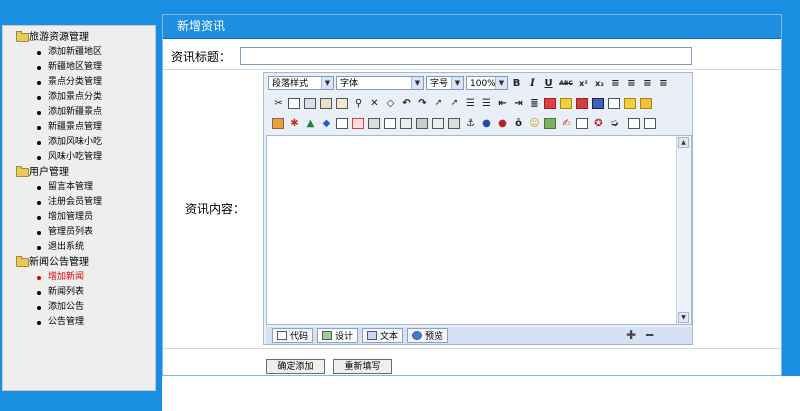 Image resolution: width=800 pixels, height=411 pixels. I want to click on undo-icon: ↶, so click(406, 103).